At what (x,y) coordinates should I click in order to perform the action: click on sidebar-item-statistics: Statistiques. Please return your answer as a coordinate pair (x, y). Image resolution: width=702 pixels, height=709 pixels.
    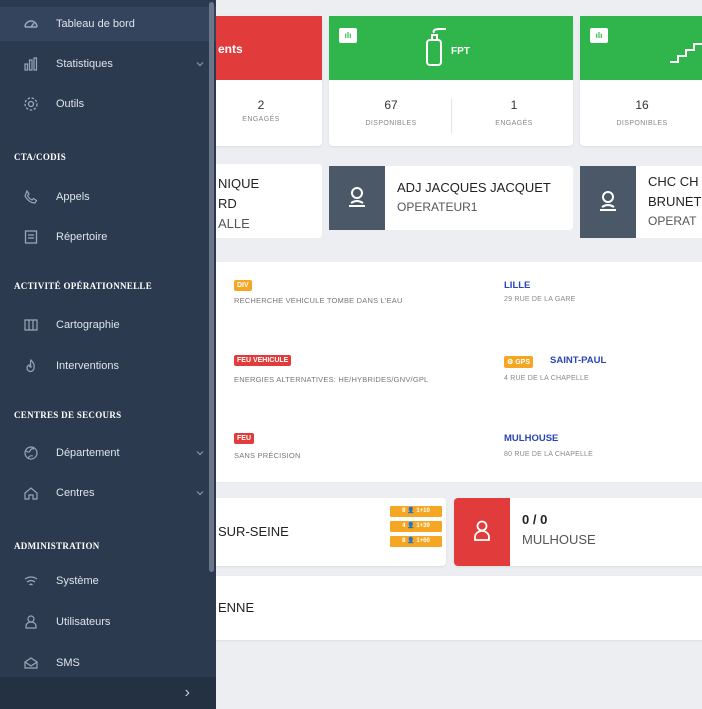
    Looking at the image, I should click on (108, 64).